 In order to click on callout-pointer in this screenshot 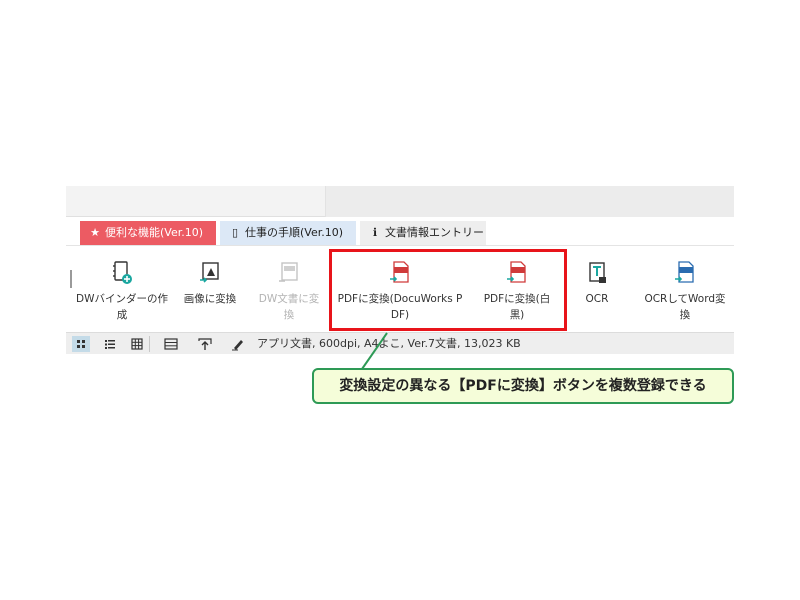, I will do `click(374, 351)`.